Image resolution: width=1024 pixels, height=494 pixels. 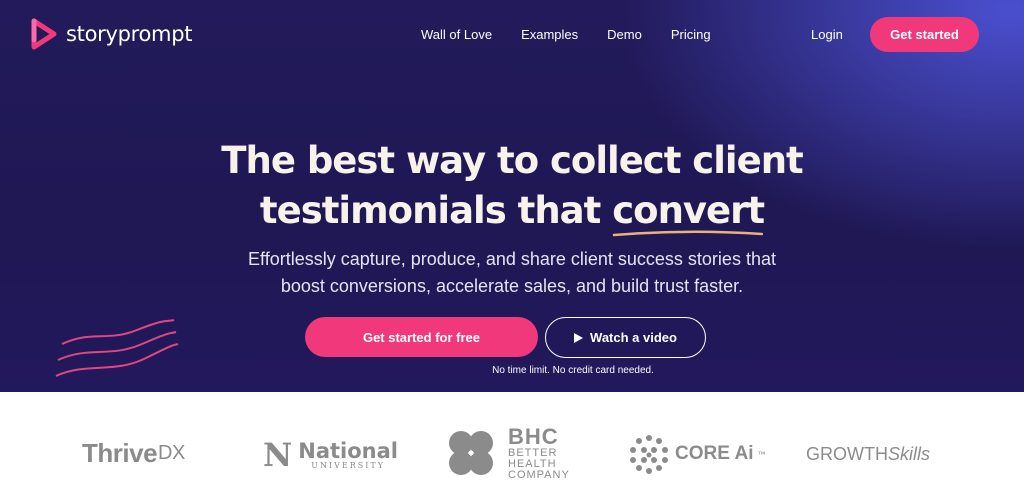 What do you see at coordinates (44, 34) in the screenshot?
I see `storyprompt-play-logo-icon` at bounding box center [44, 34].